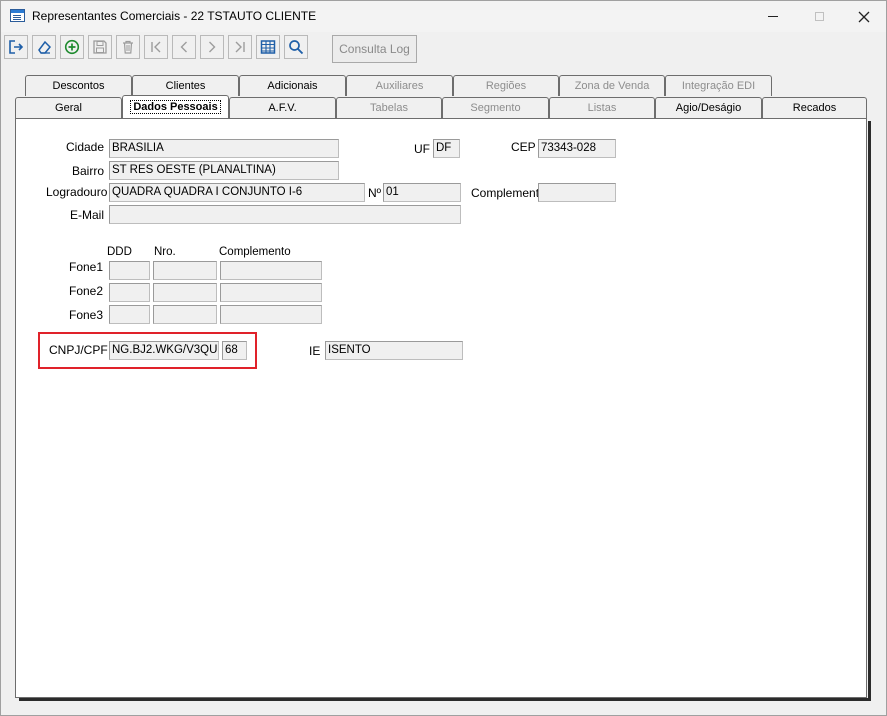 This screenshot has height=716, width=887. Describe the element at coordinates (271, 314) in the screenshot. I see `fone3-complemento-field` at that location.